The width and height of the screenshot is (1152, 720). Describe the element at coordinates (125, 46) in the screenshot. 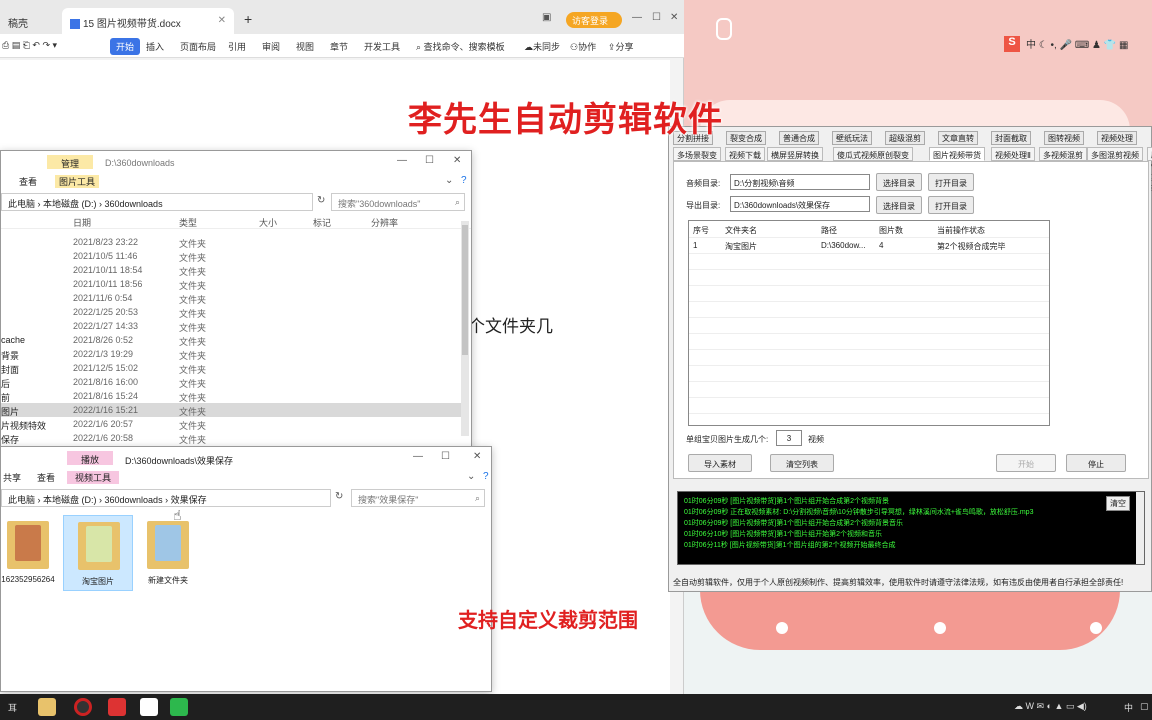

I see `ribbon-tab-start: 开始` at that location.